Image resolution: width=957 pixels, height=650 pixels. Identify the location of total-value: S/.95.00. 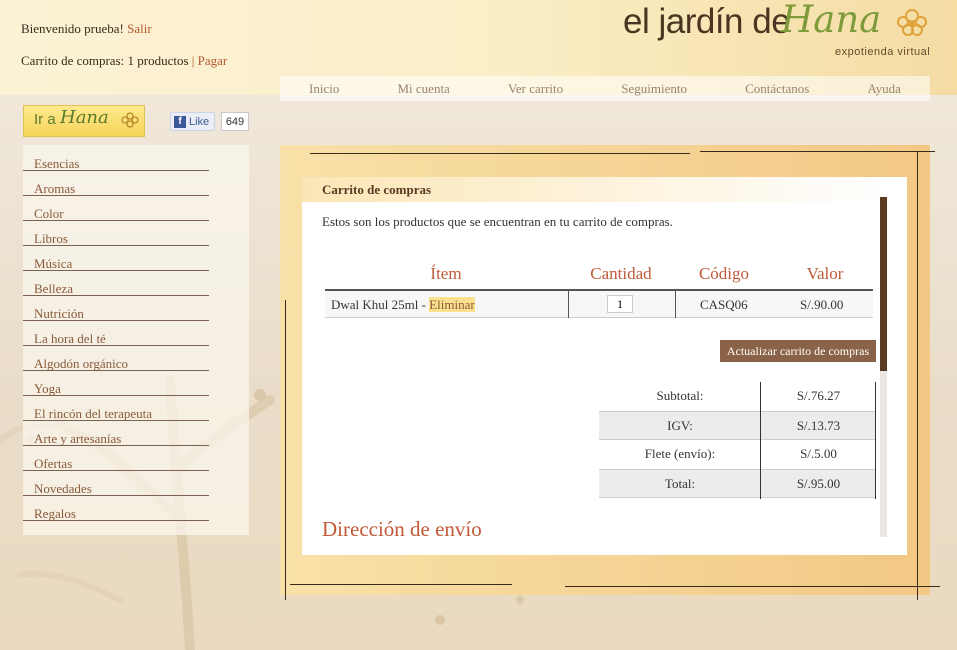
(818, 483).